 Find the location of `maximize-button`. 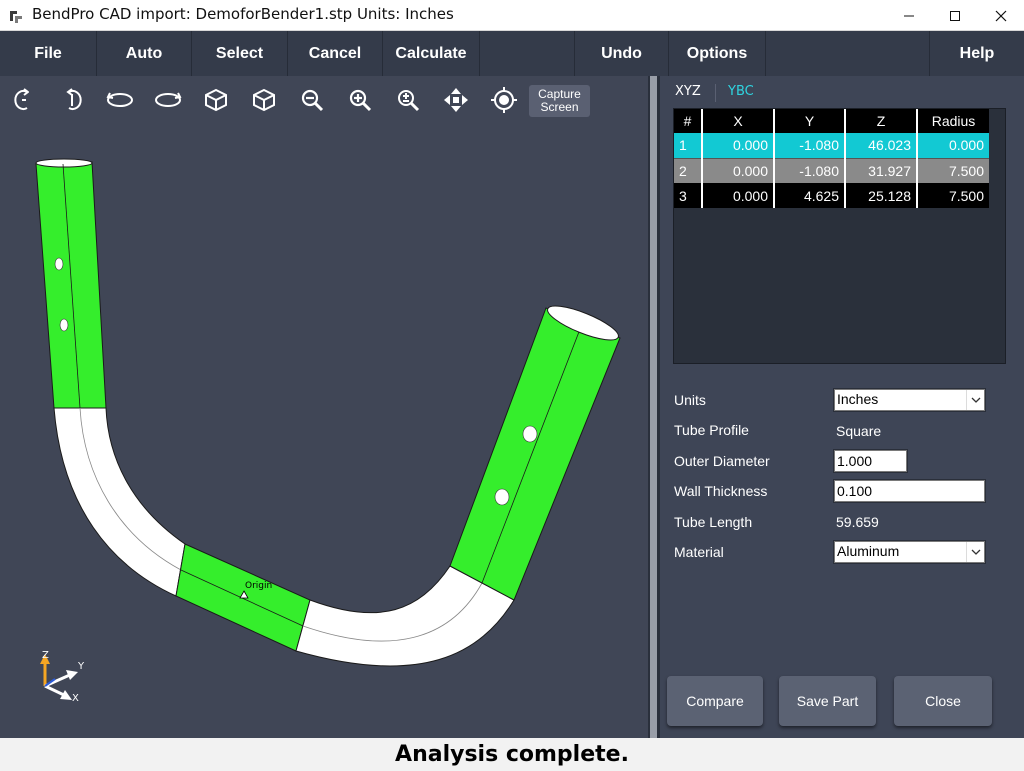

maximize-button is located at coordinates (955, 15).